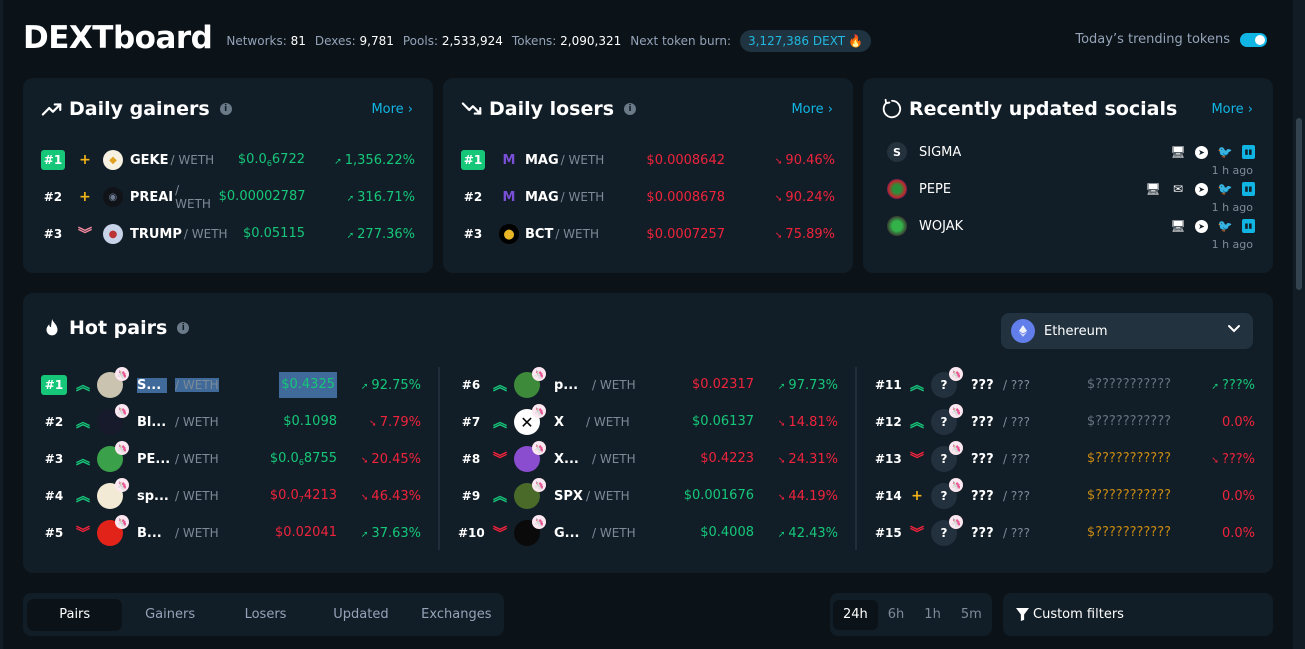 The height and width of the screenshot is (649, 1305). Describe the element at coordinates (360, 615) in the screenshot. I see `tab-updated: Updated` at that location.